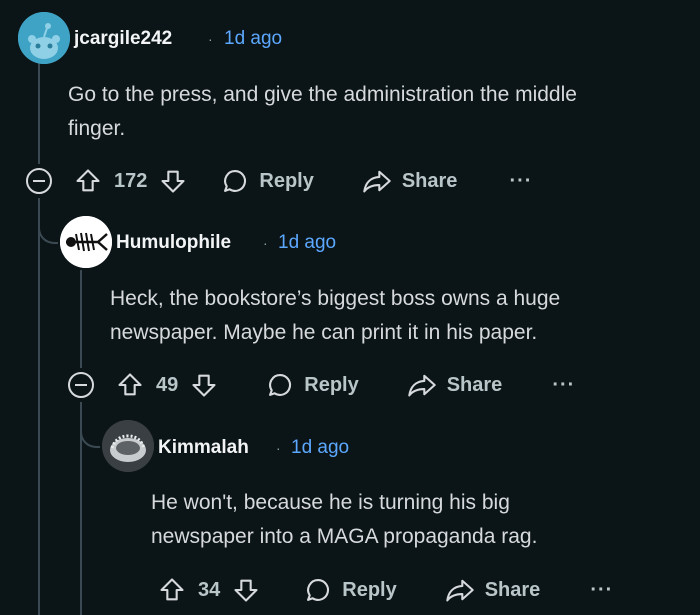 Image resolution: width=700 pixels, height=615 pixels. Describe the element at coordinates (330, 502) in the screenshot. I see `comment-body-line: He won't, because he is turning his big` at that location.